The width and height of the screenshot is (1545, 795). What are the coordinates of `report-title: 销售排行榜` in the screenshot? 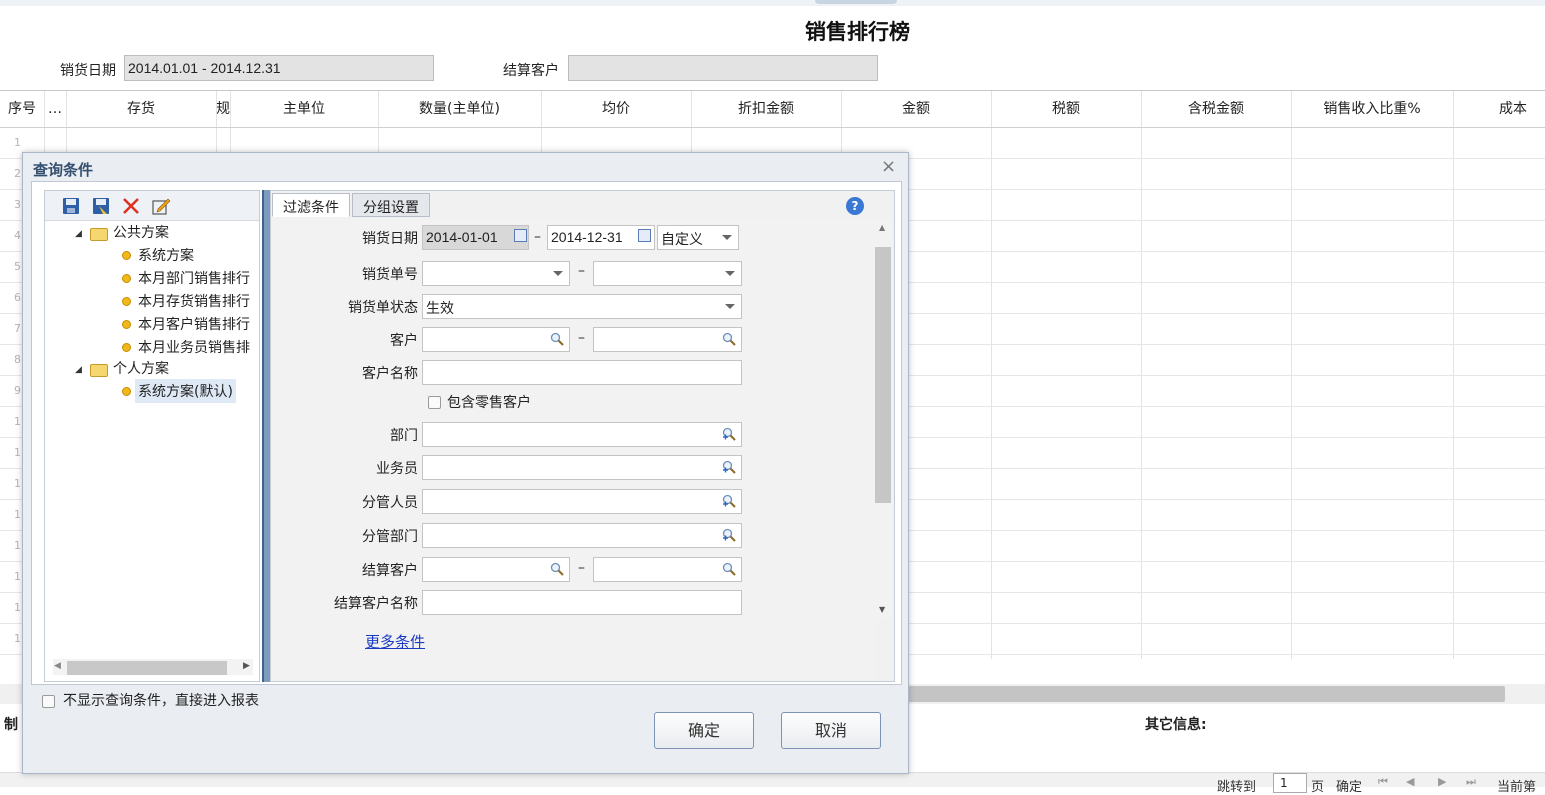 It's located at (857, 32).